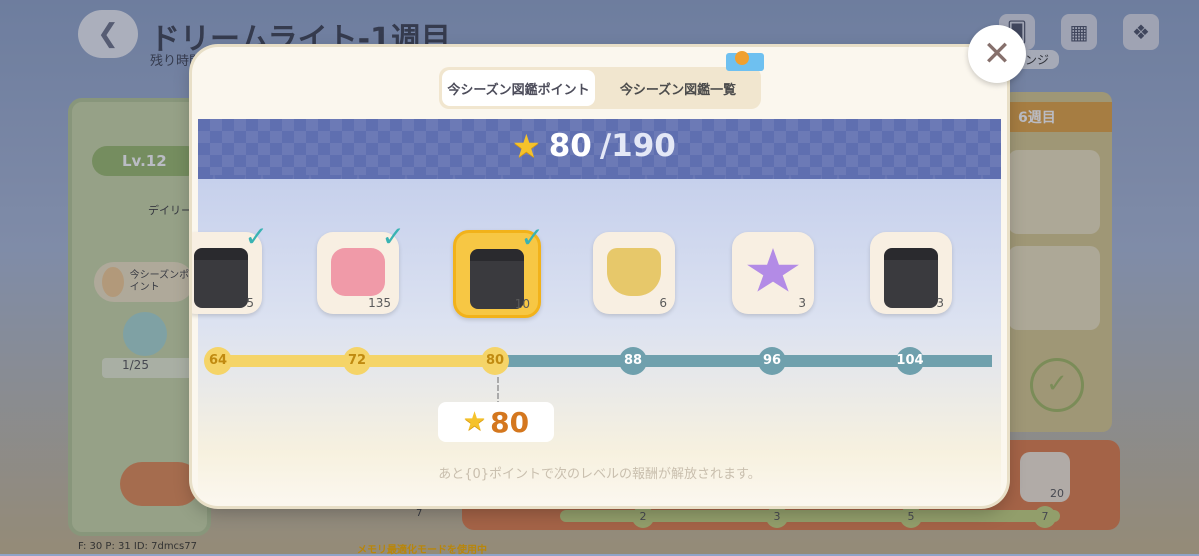 The height and width of the screenshot is (556, 1199). Describe the element at coordinates (599, 474) in the screenshot. I see `next-reward-hint: あと{0}ポイントで次のレベルの報酬が解放されます。` at that location.